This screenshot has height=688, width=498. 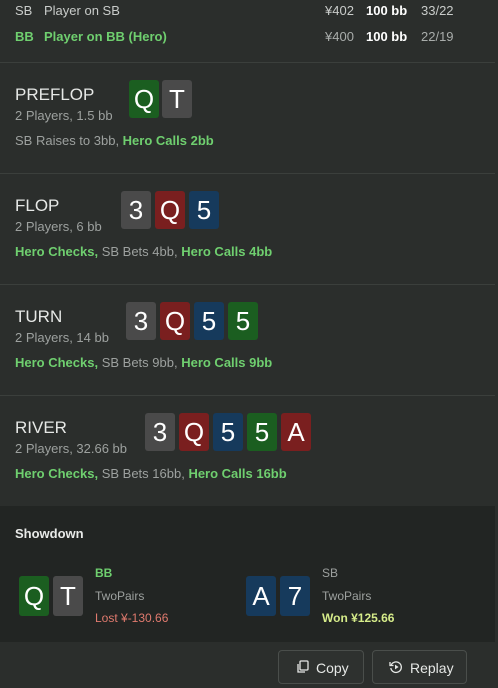 What do you see at coordinates (82, 10) in the screenshot?
I see `player-name: Player on SB` at bounding box center [82, 10].